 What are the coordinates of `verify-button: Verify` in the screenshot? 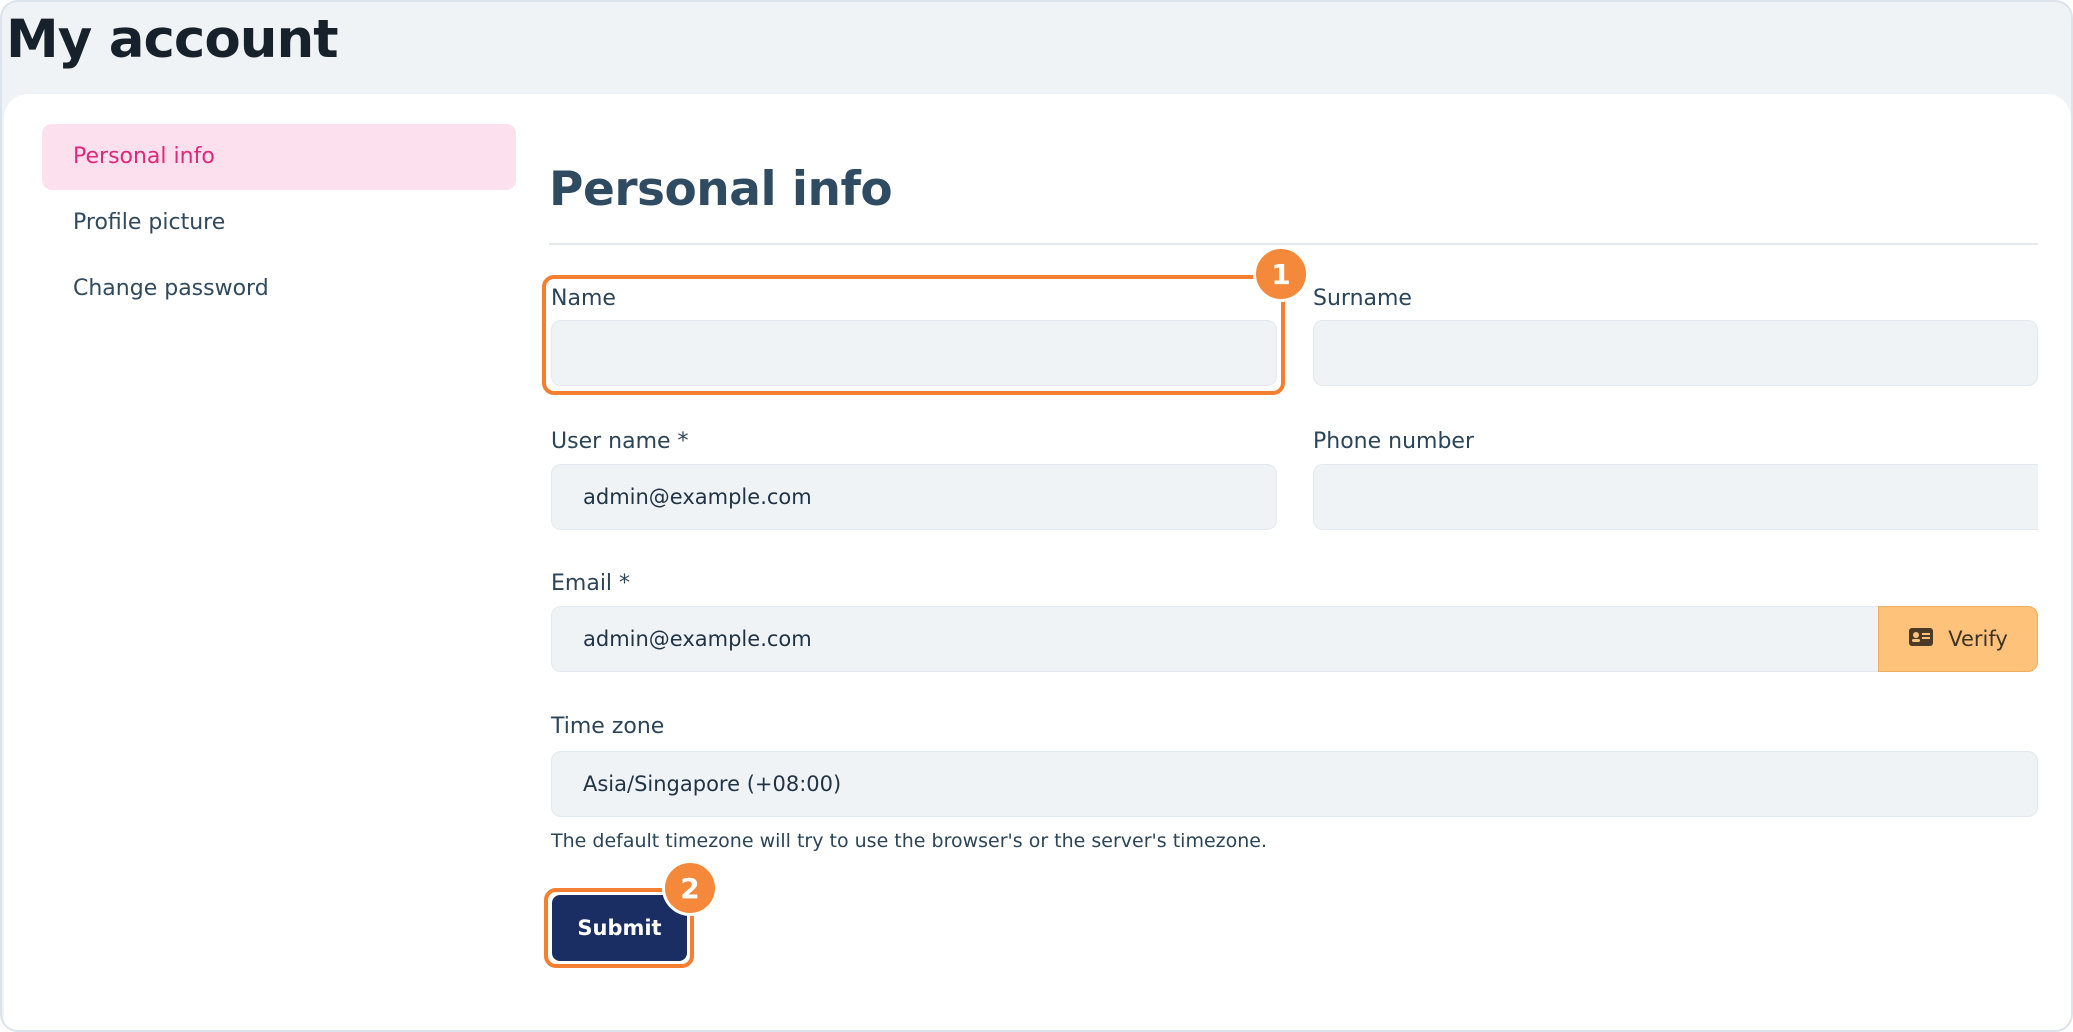 It's located at (1958, 639).